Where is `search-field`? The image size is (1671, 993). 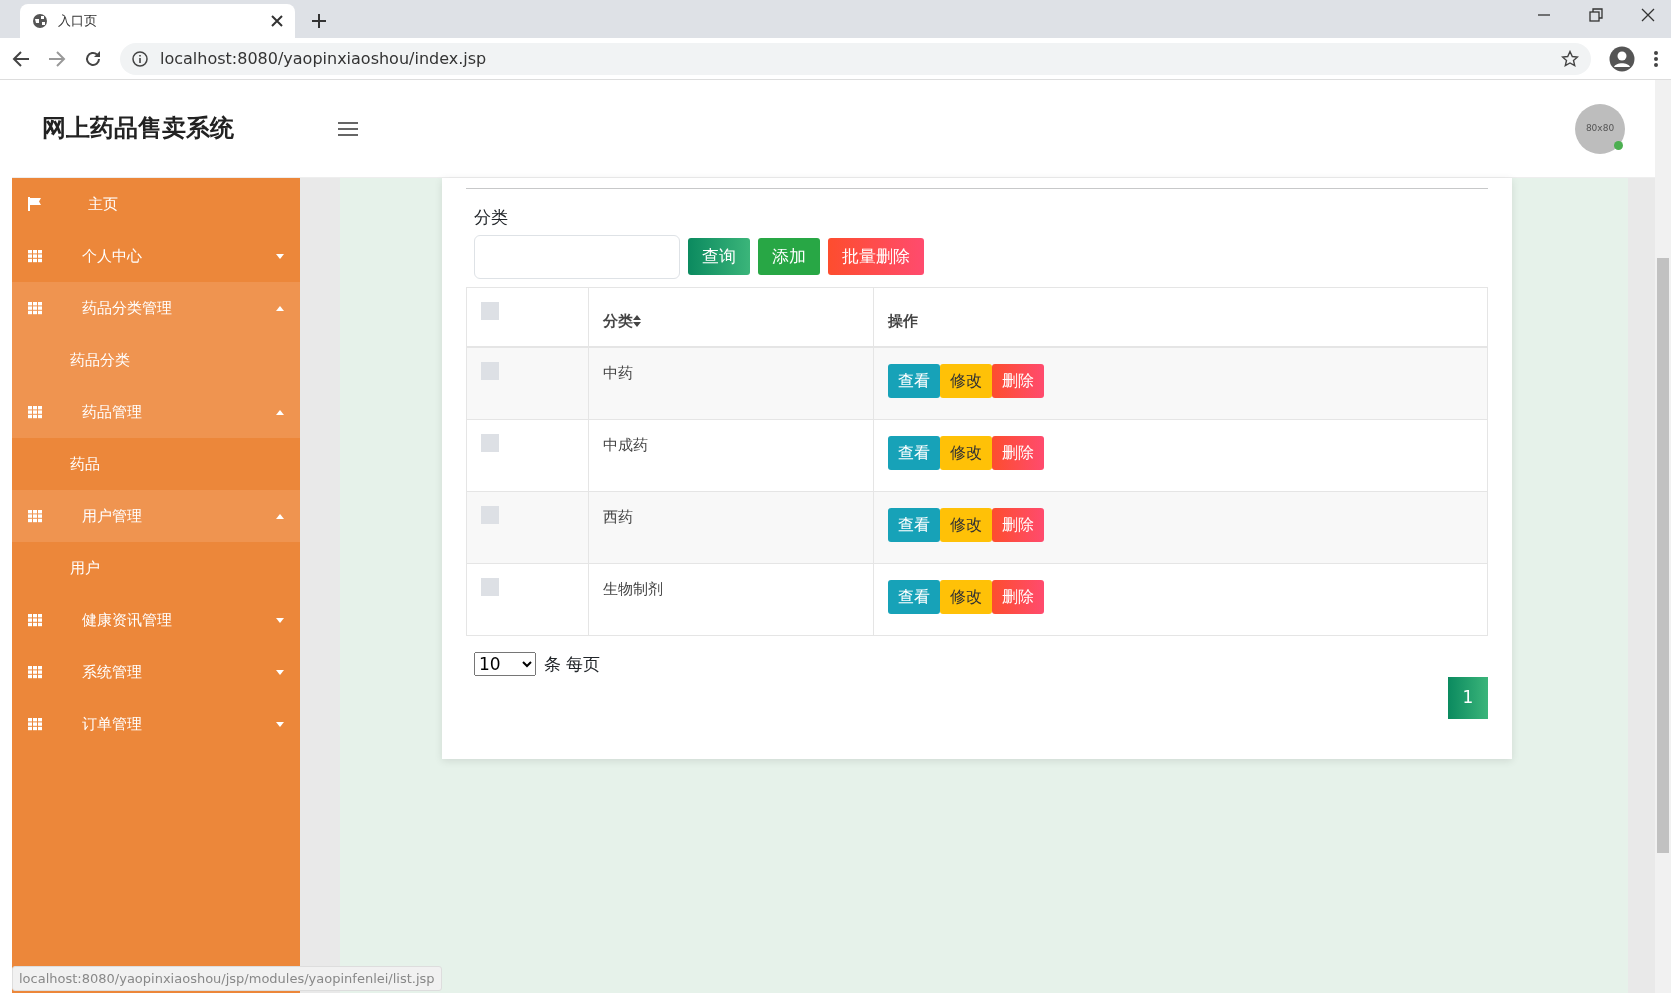 search-field is located at coordinates (577, 256).